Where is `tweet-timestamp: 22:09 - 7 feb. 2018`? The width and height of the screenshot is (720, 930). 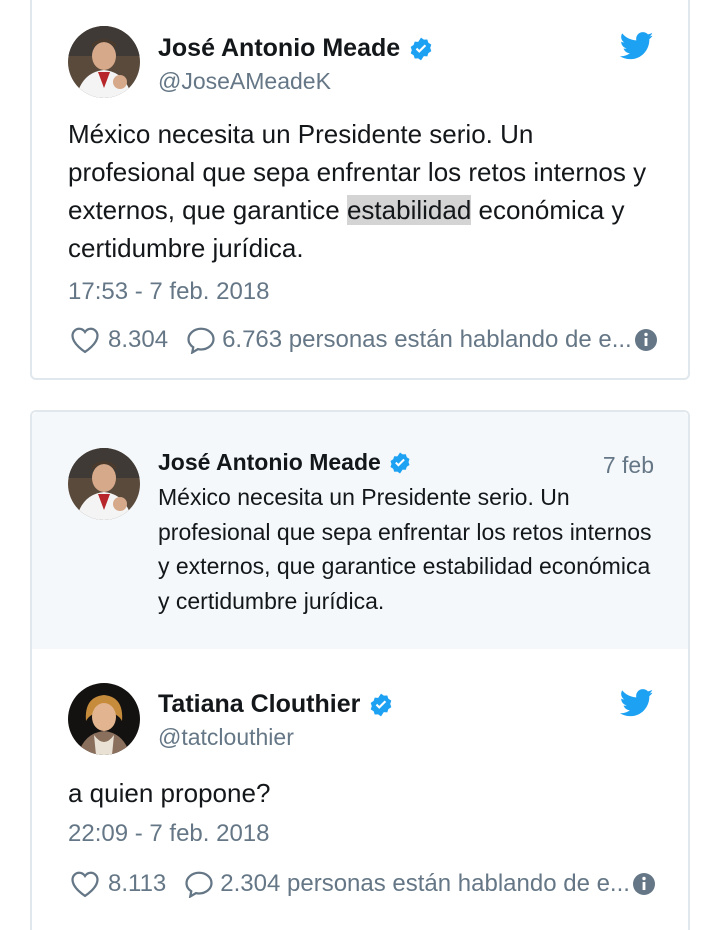 tweet-timestamp: 22:09 - 7 feb. 2018 is located at coordinates (169, 834).